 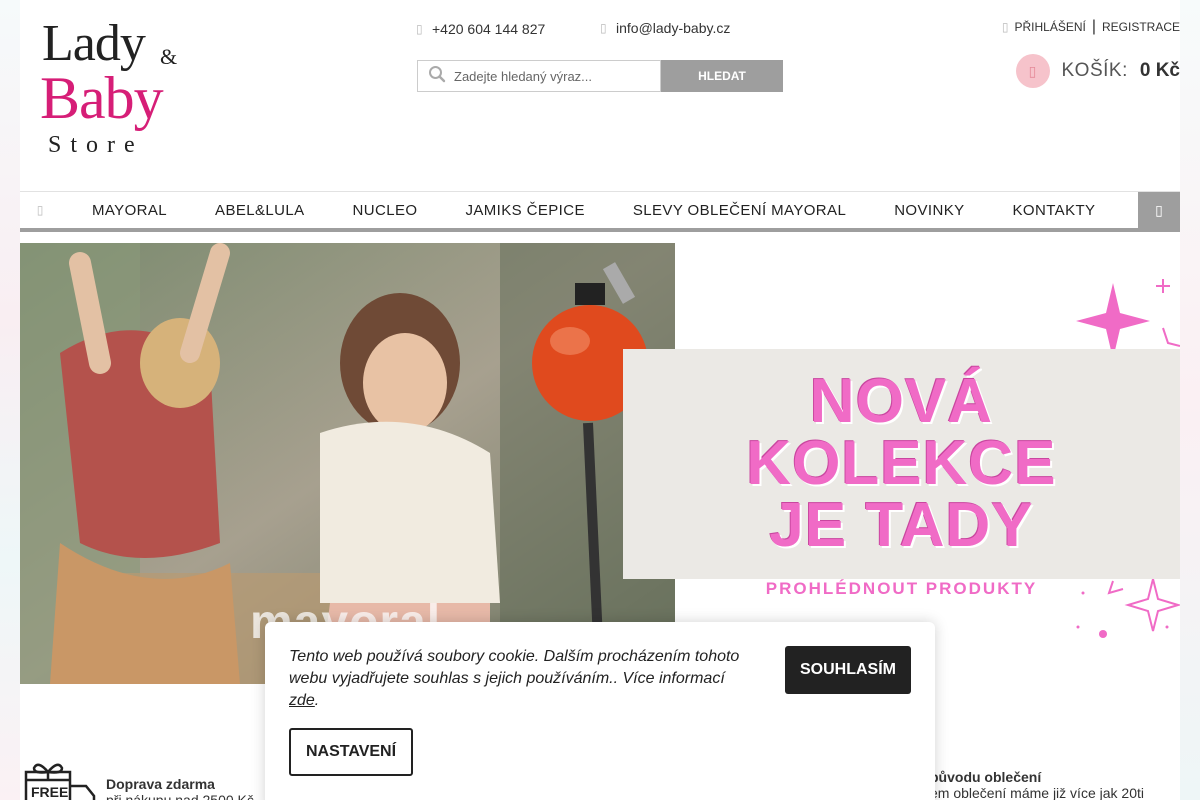 I want to click on promo-line-2: KOLEKCE, so click(x=901, y=463).